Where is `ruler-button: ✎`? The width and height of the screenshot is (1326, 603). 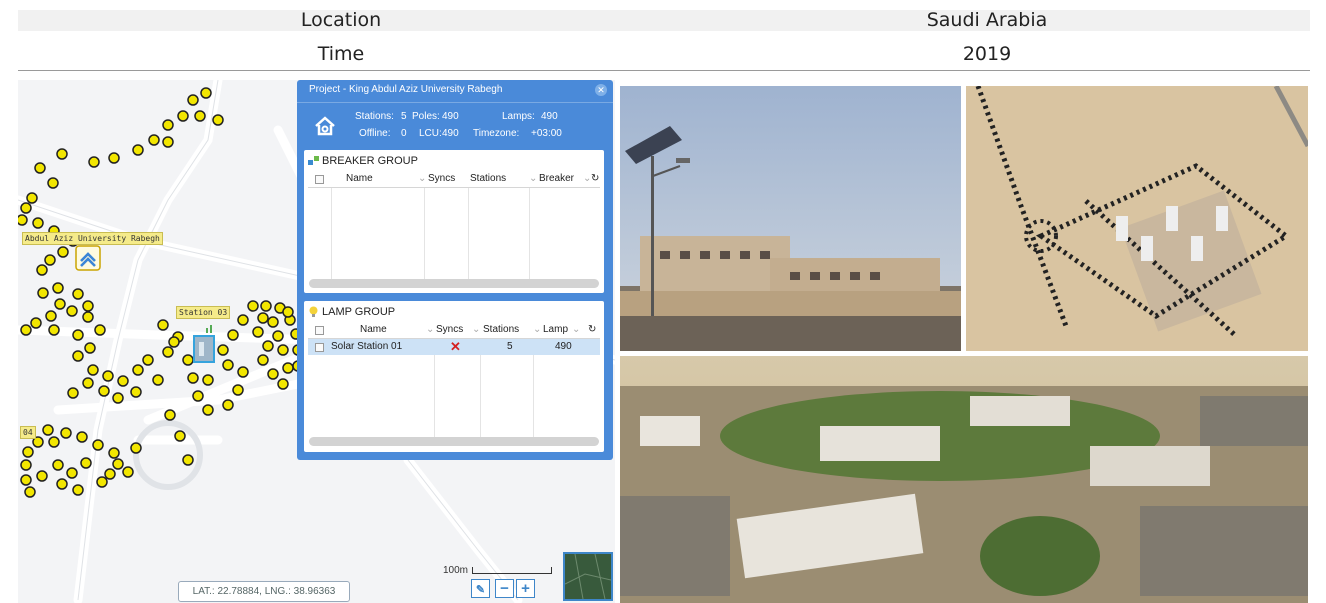
ruler-button: ✎ is located at coordinates (480, 588).